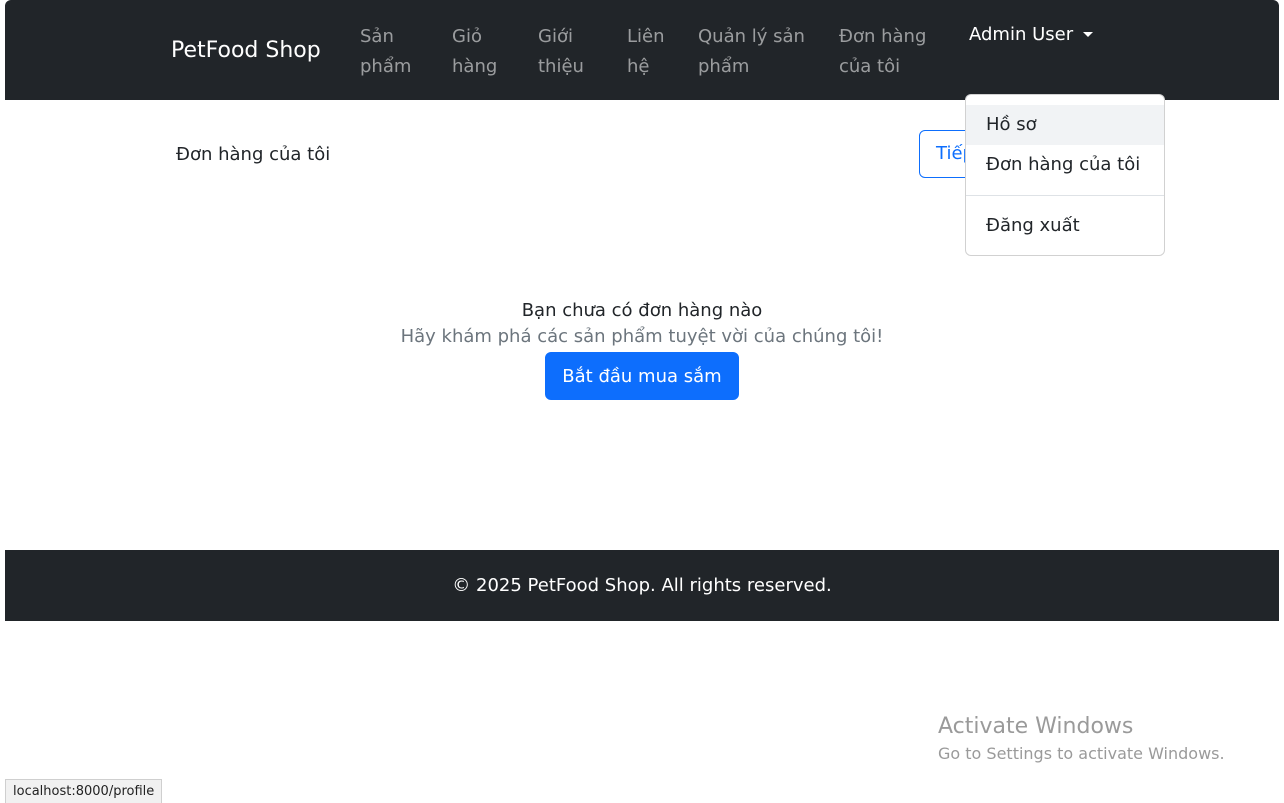 The width and height of the screenshot is (1284, 803). I want to click on dropdown-divider, so click(1065, 195).